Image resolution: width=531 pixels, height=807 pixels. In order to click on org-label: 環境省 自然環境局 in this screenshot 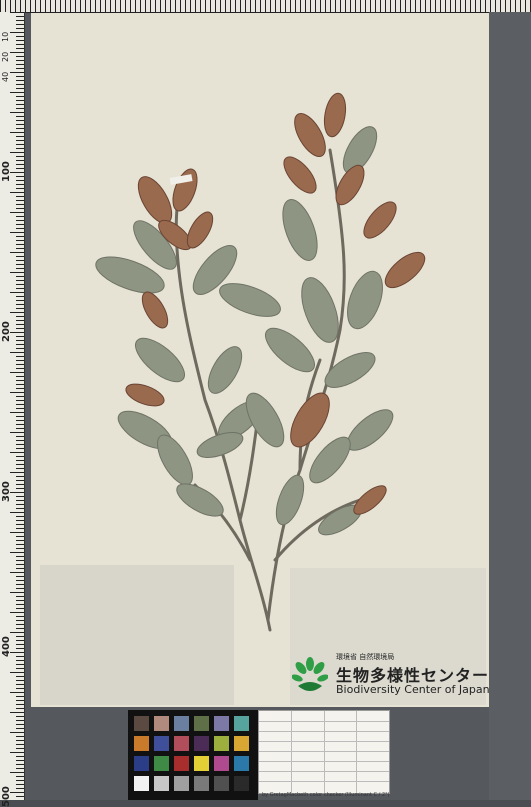, I will do `click(365, 657)`.